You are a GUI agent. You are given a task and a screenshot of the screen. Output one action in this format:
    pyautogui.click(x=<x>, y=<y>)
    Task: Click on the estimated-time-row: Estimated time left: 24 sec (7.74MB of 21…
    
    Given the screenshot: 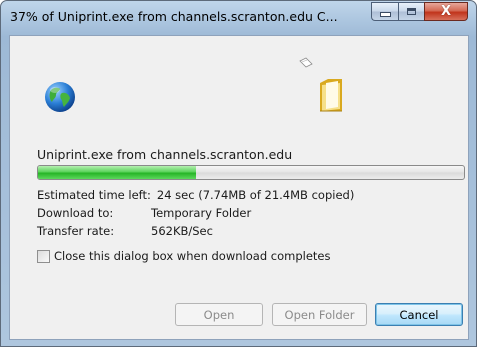 What is the action you would take?
    pyautogui.click(x=195, y=195)
    